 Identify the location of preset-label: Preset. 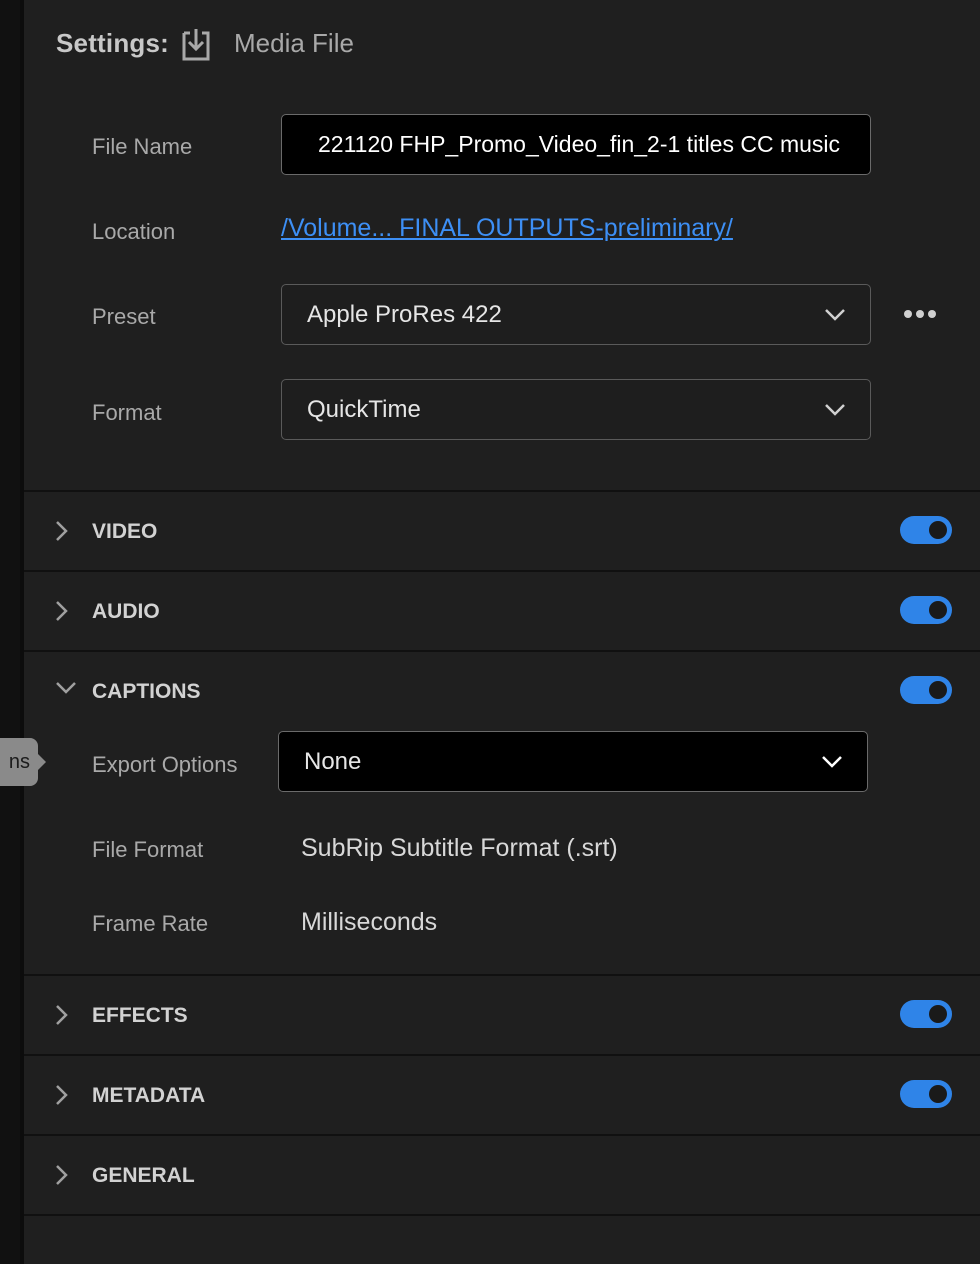
(124, 316).